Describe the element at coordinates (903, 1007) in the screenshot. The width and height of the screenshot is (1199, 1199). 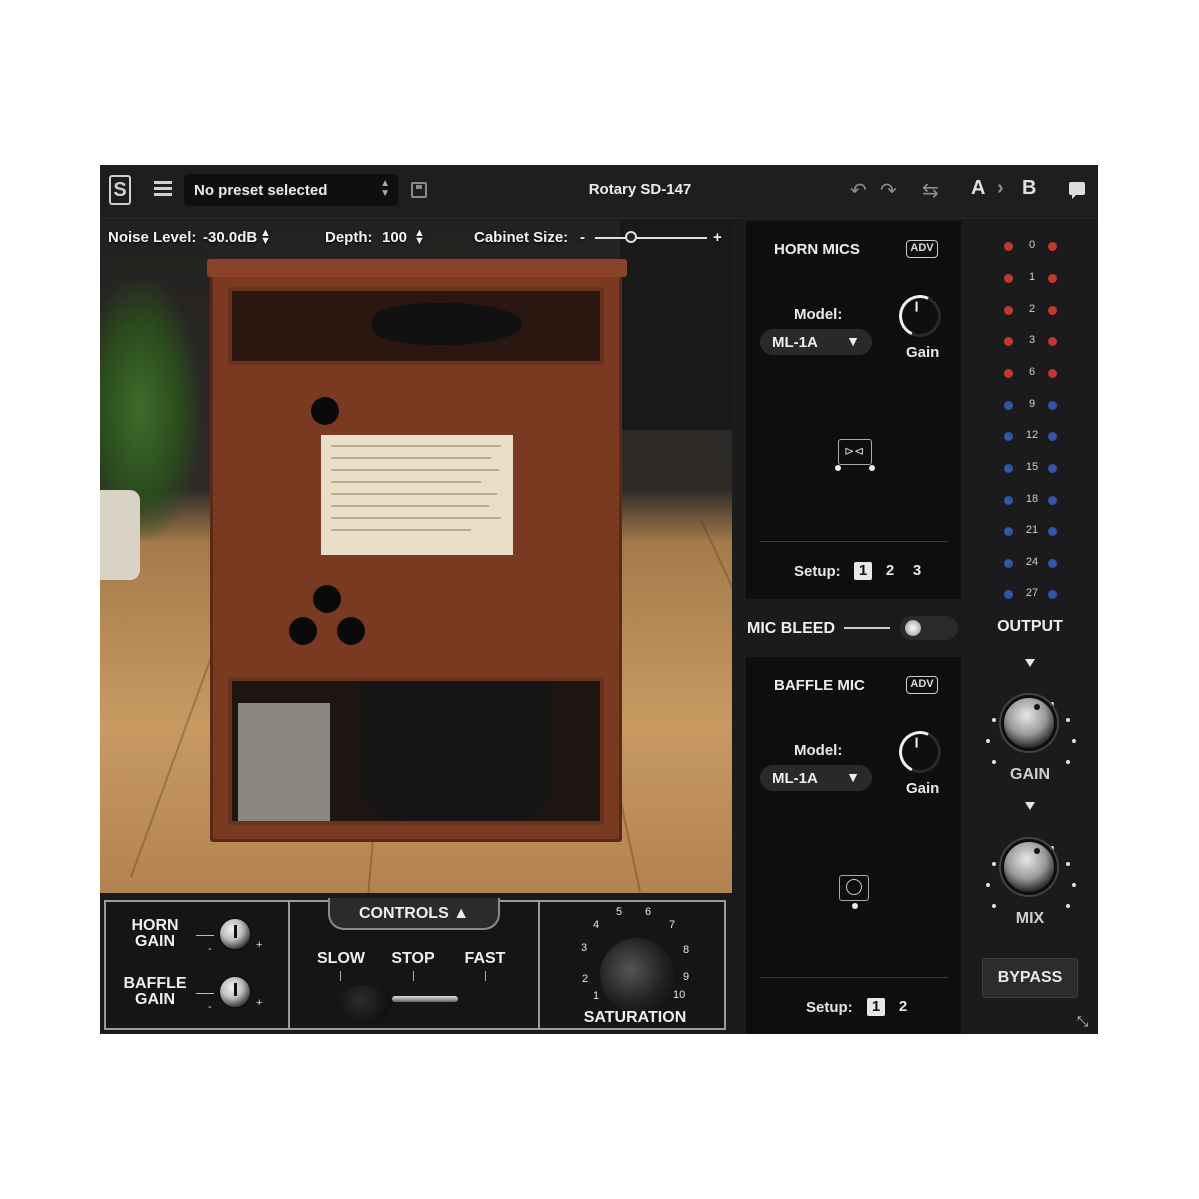
I see `baffle-setup-2: 2` at that location.